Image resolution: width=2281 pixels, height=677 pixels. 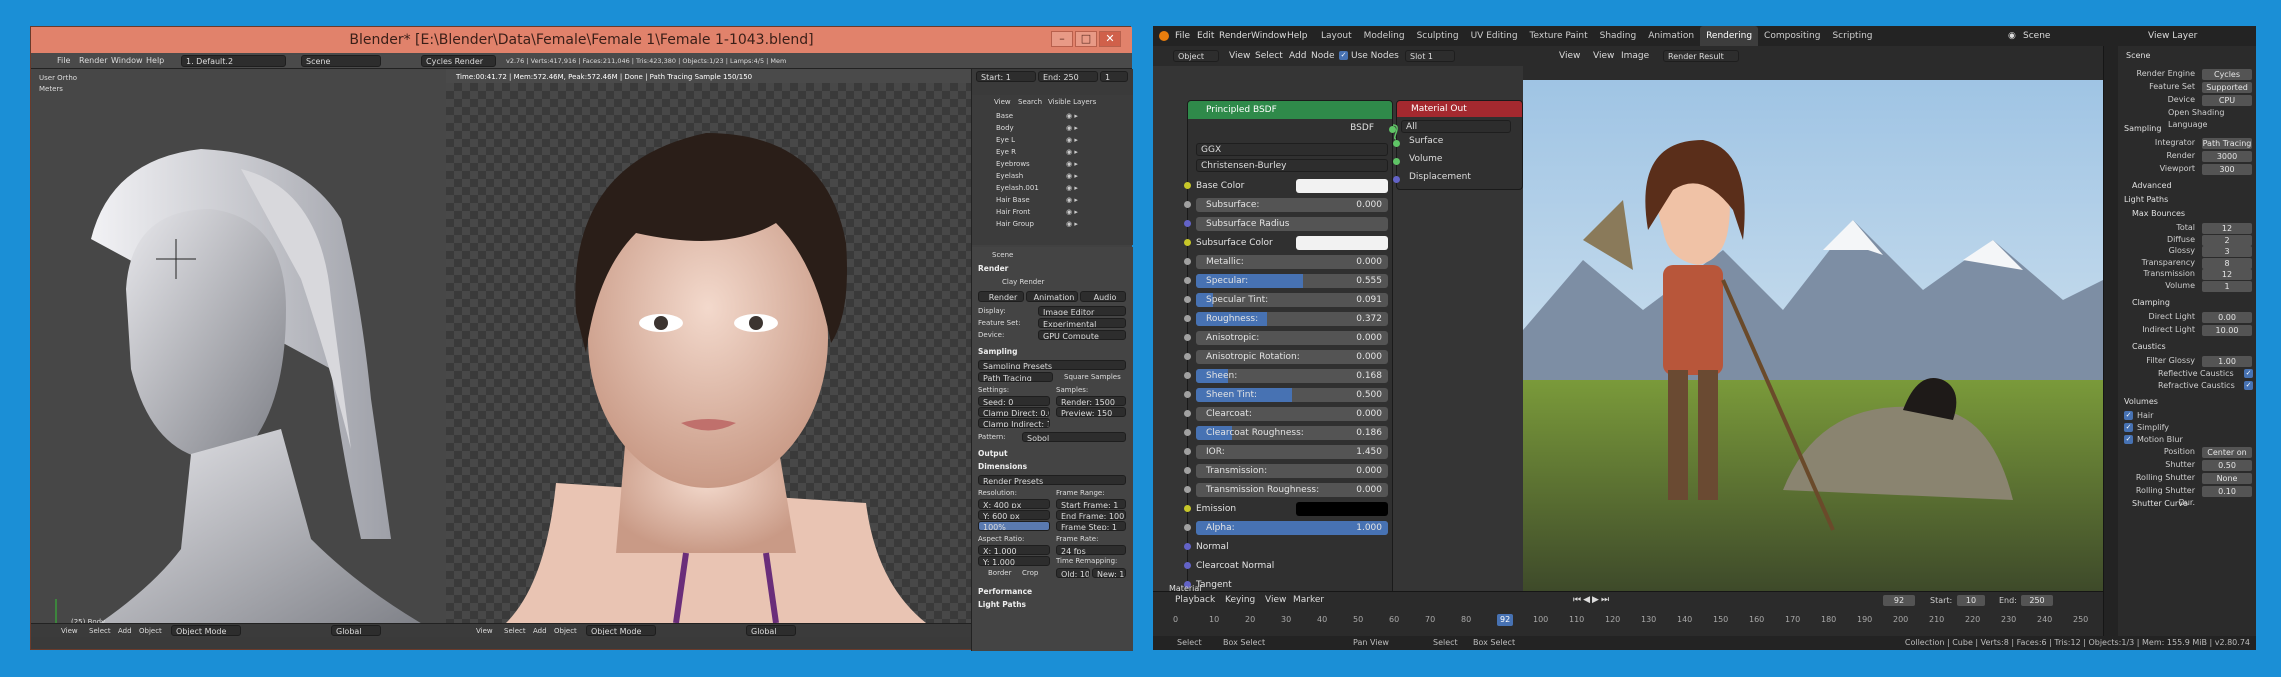 I want to click on workspace-tab-uv-editing: UV Editing, so click(x=1494, y=36).